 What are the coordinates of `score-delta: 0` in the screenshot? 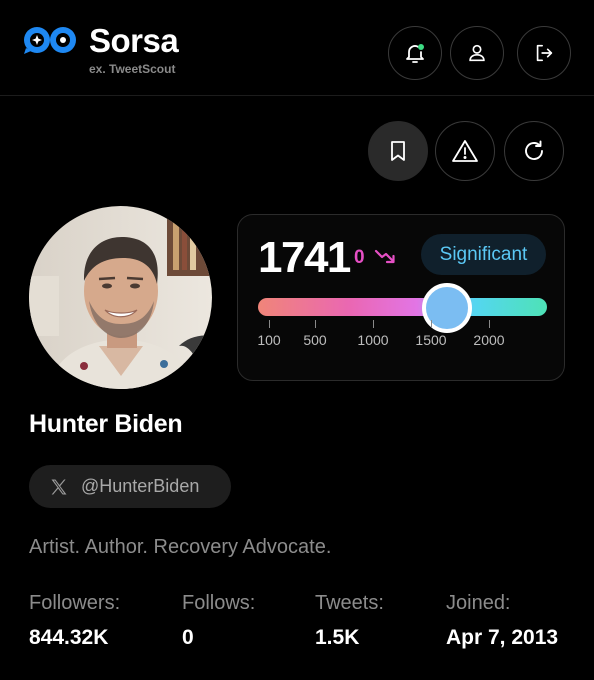 It's located at (359, 257).